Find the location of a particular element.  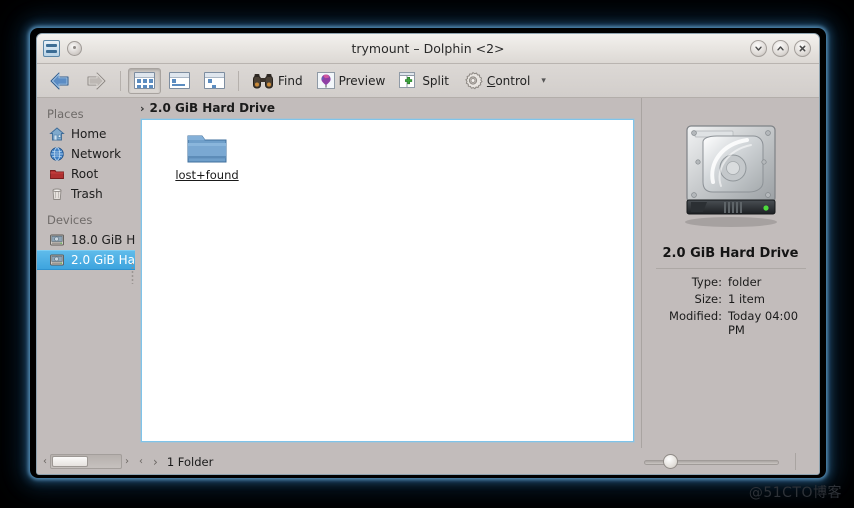

sidebar-item-device-18gib: 18.0 GiB Har is located at coordinates (86, 240).